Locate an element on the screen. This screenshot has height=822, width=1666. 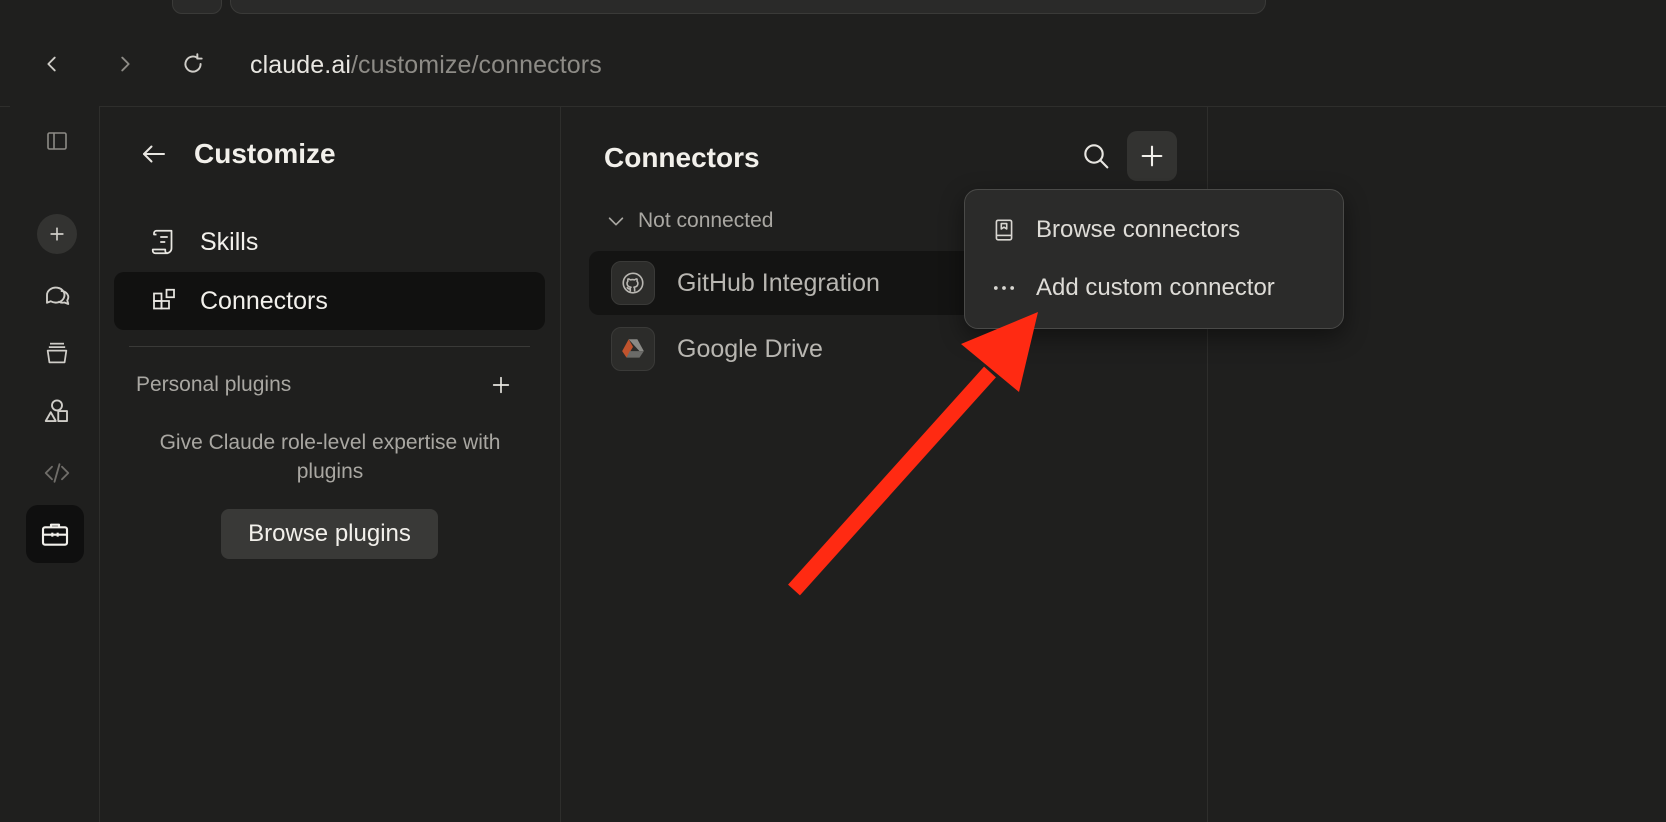
connector-label-github: GitHub Integration is located at coordinates (778, 282).